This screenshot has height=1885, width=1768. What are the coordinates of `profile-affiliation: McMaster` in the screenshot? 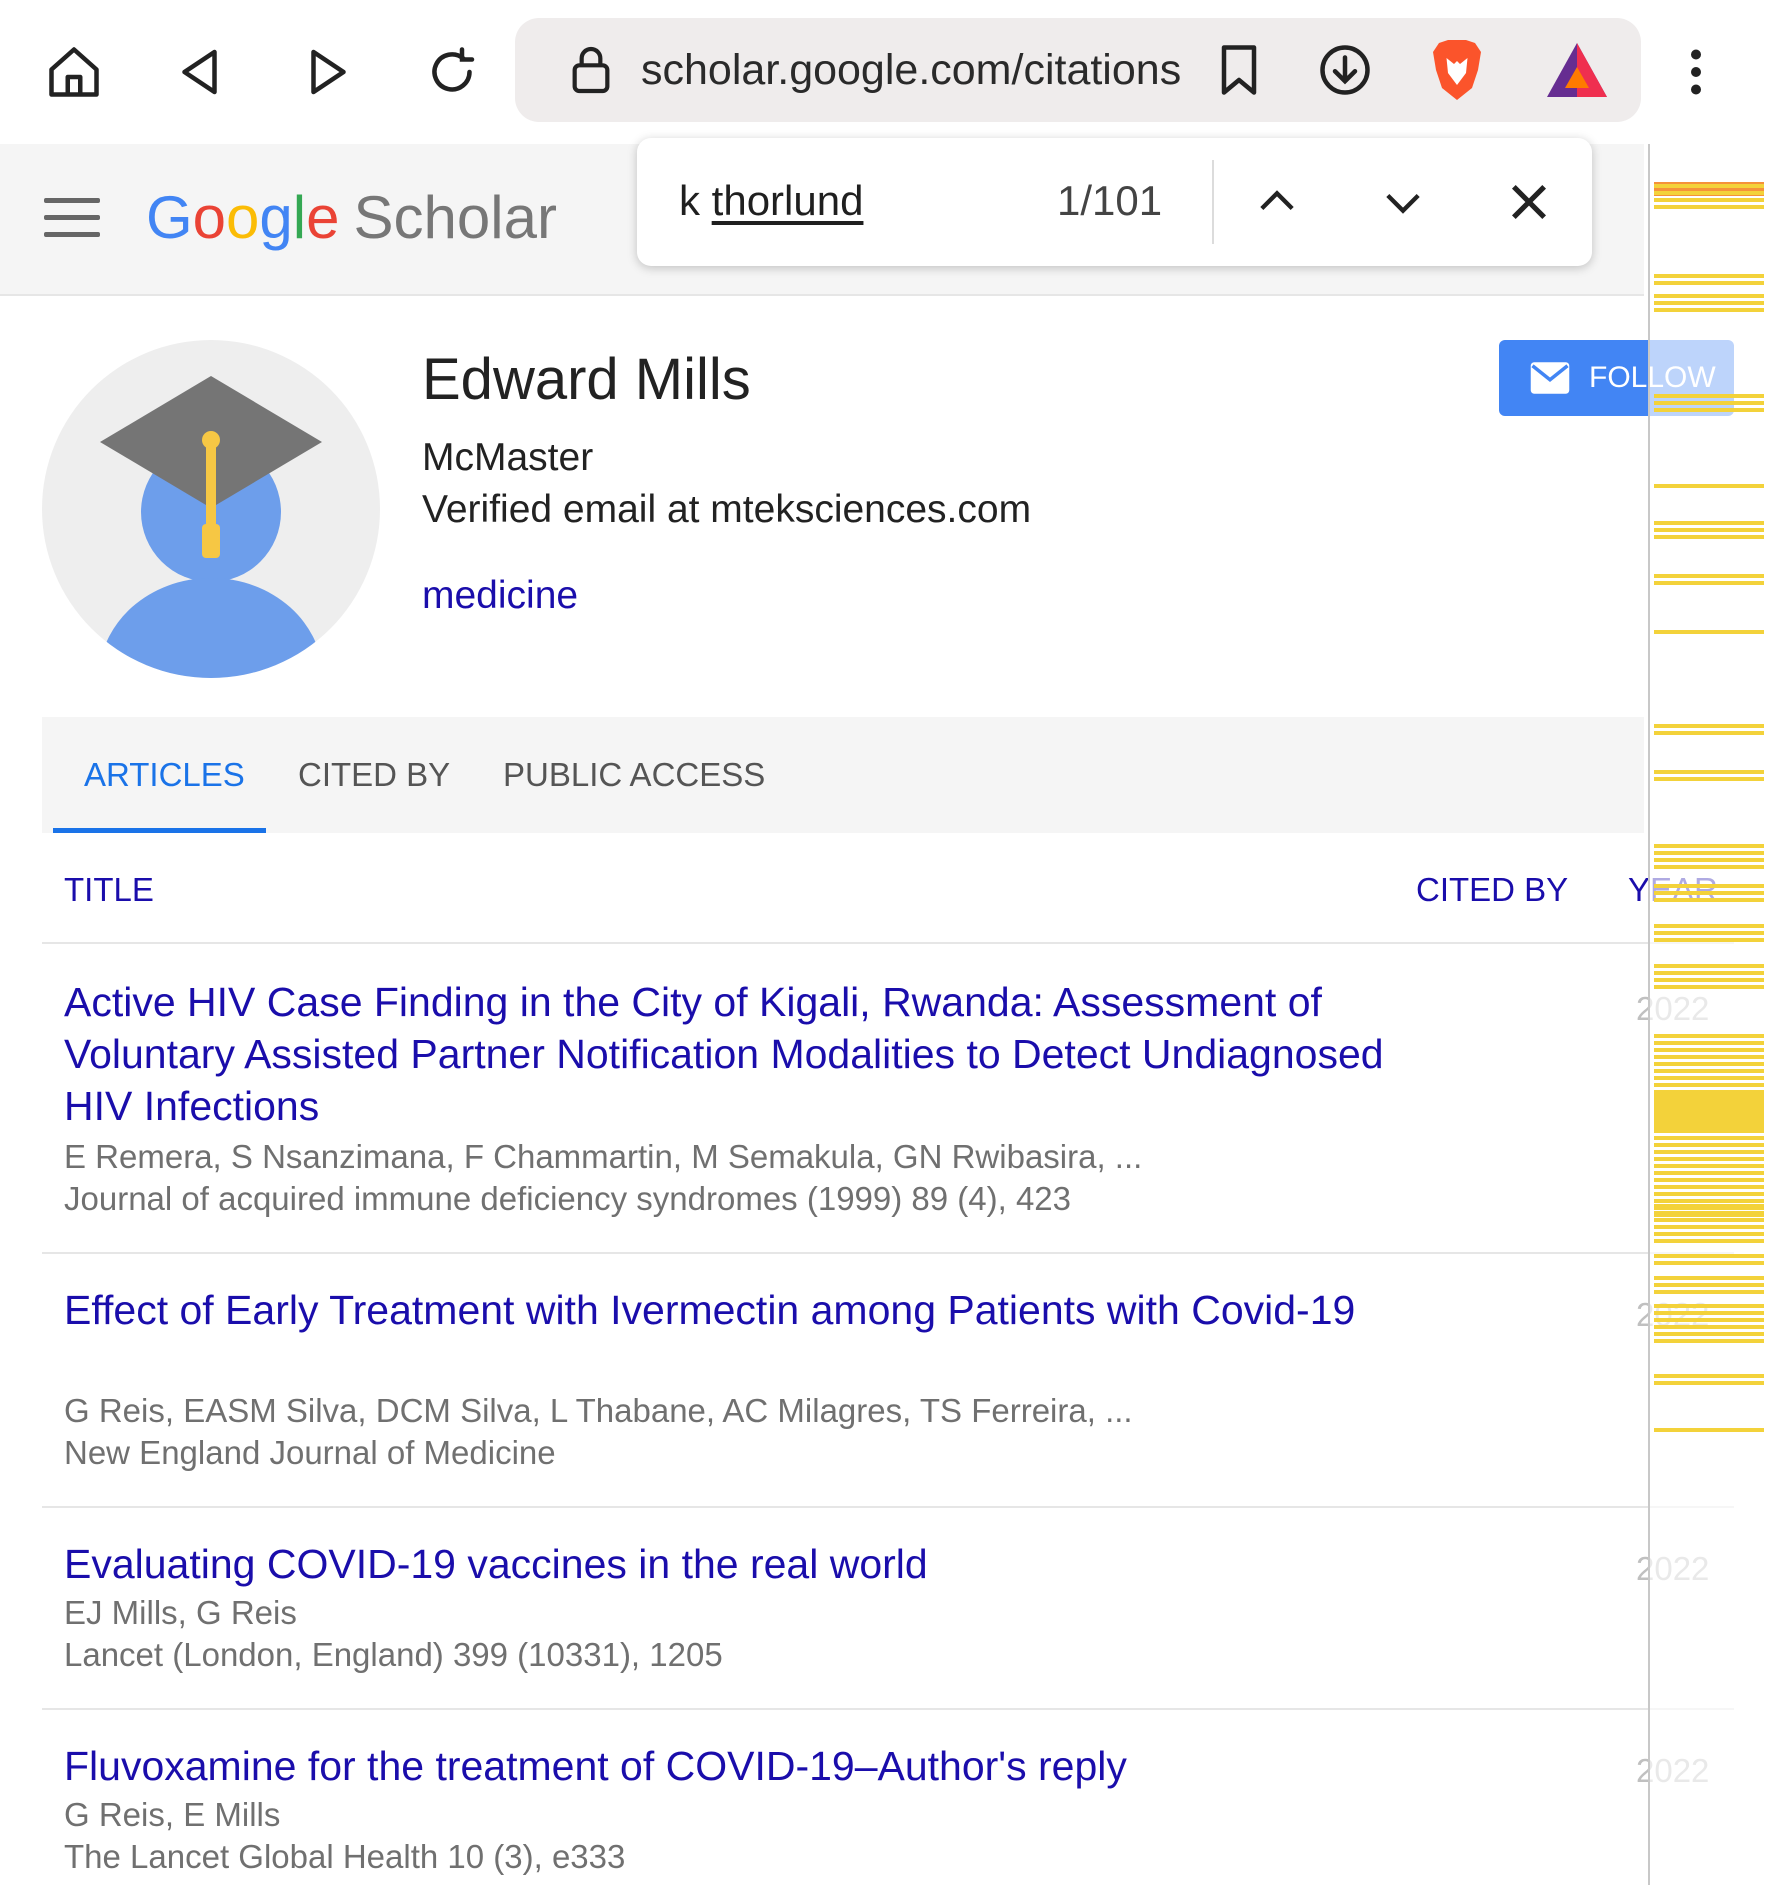 It's located at (508, 457).